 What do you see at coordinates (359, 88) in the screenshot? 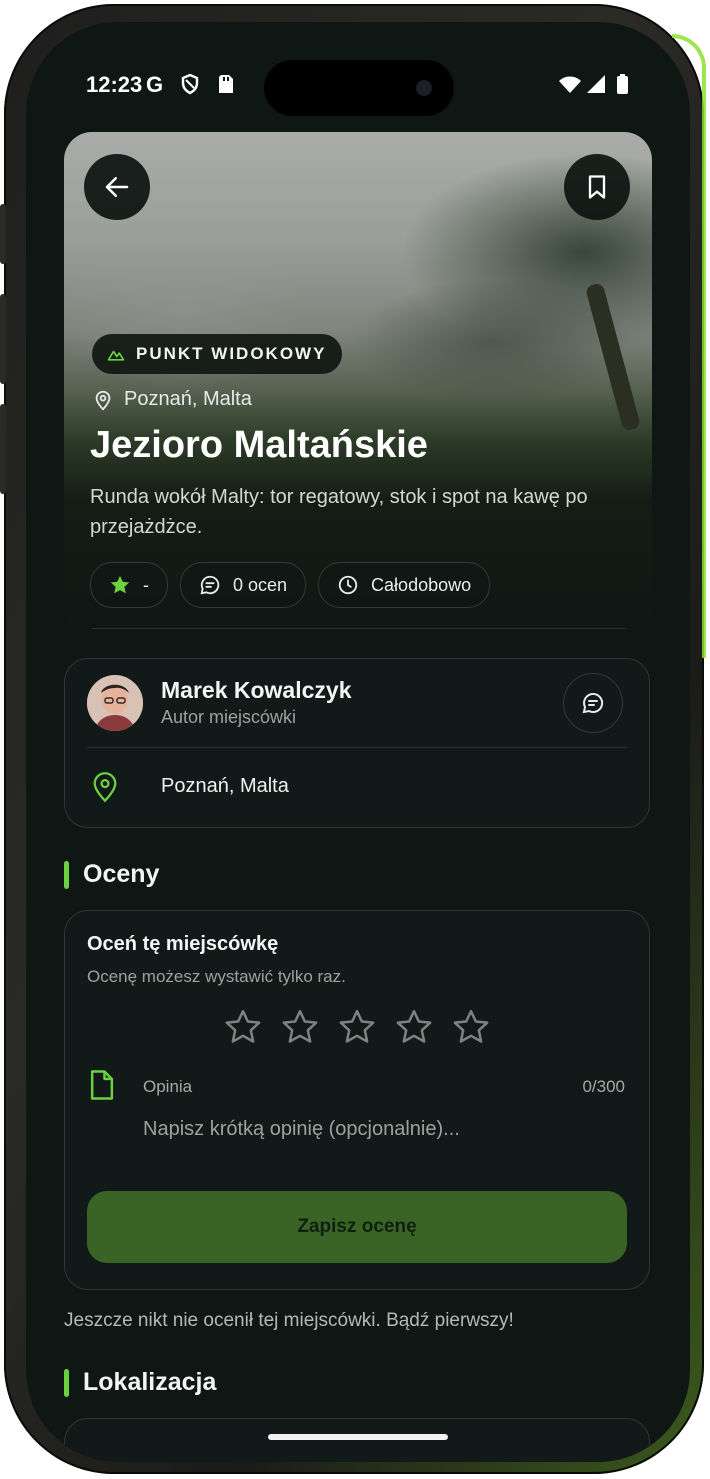
I see `dynamic-island` at bounding box center [359, 88].